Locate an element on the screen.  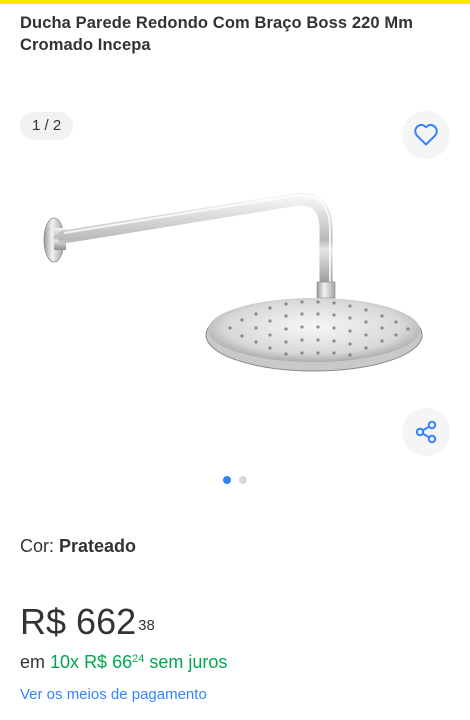
installments-amount: R$ 66 is located at coordinates (108, 662).